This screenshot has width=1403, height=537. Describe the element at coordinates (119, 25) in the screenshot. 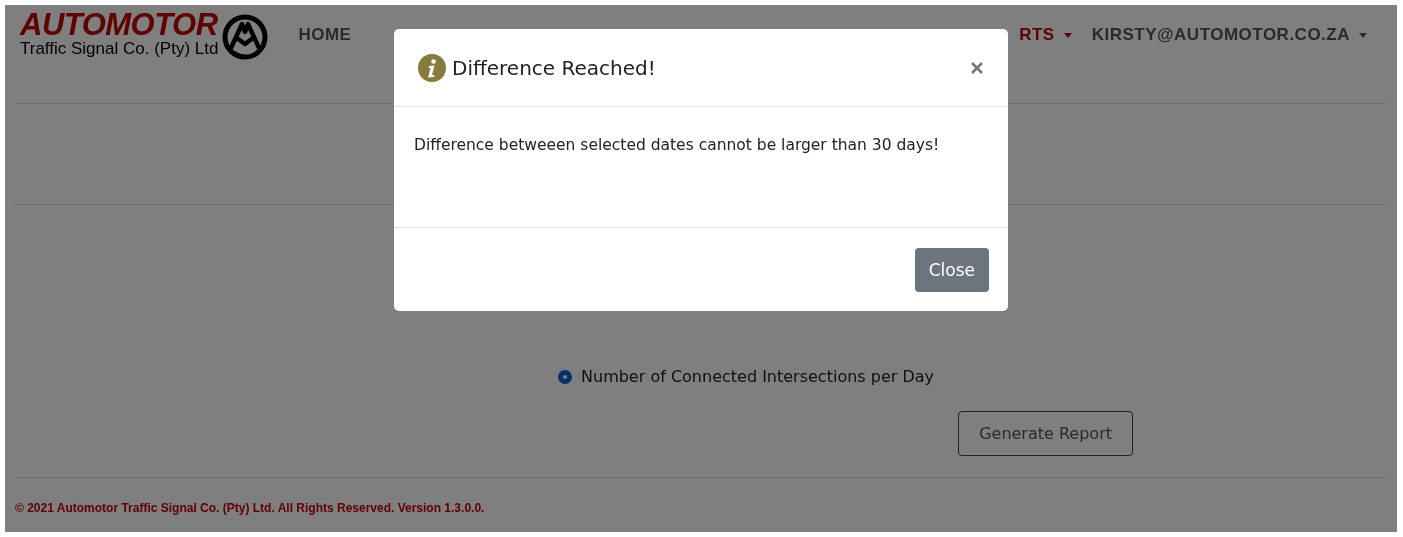

I see `logo-title: AUTOMOTOR` at that location.